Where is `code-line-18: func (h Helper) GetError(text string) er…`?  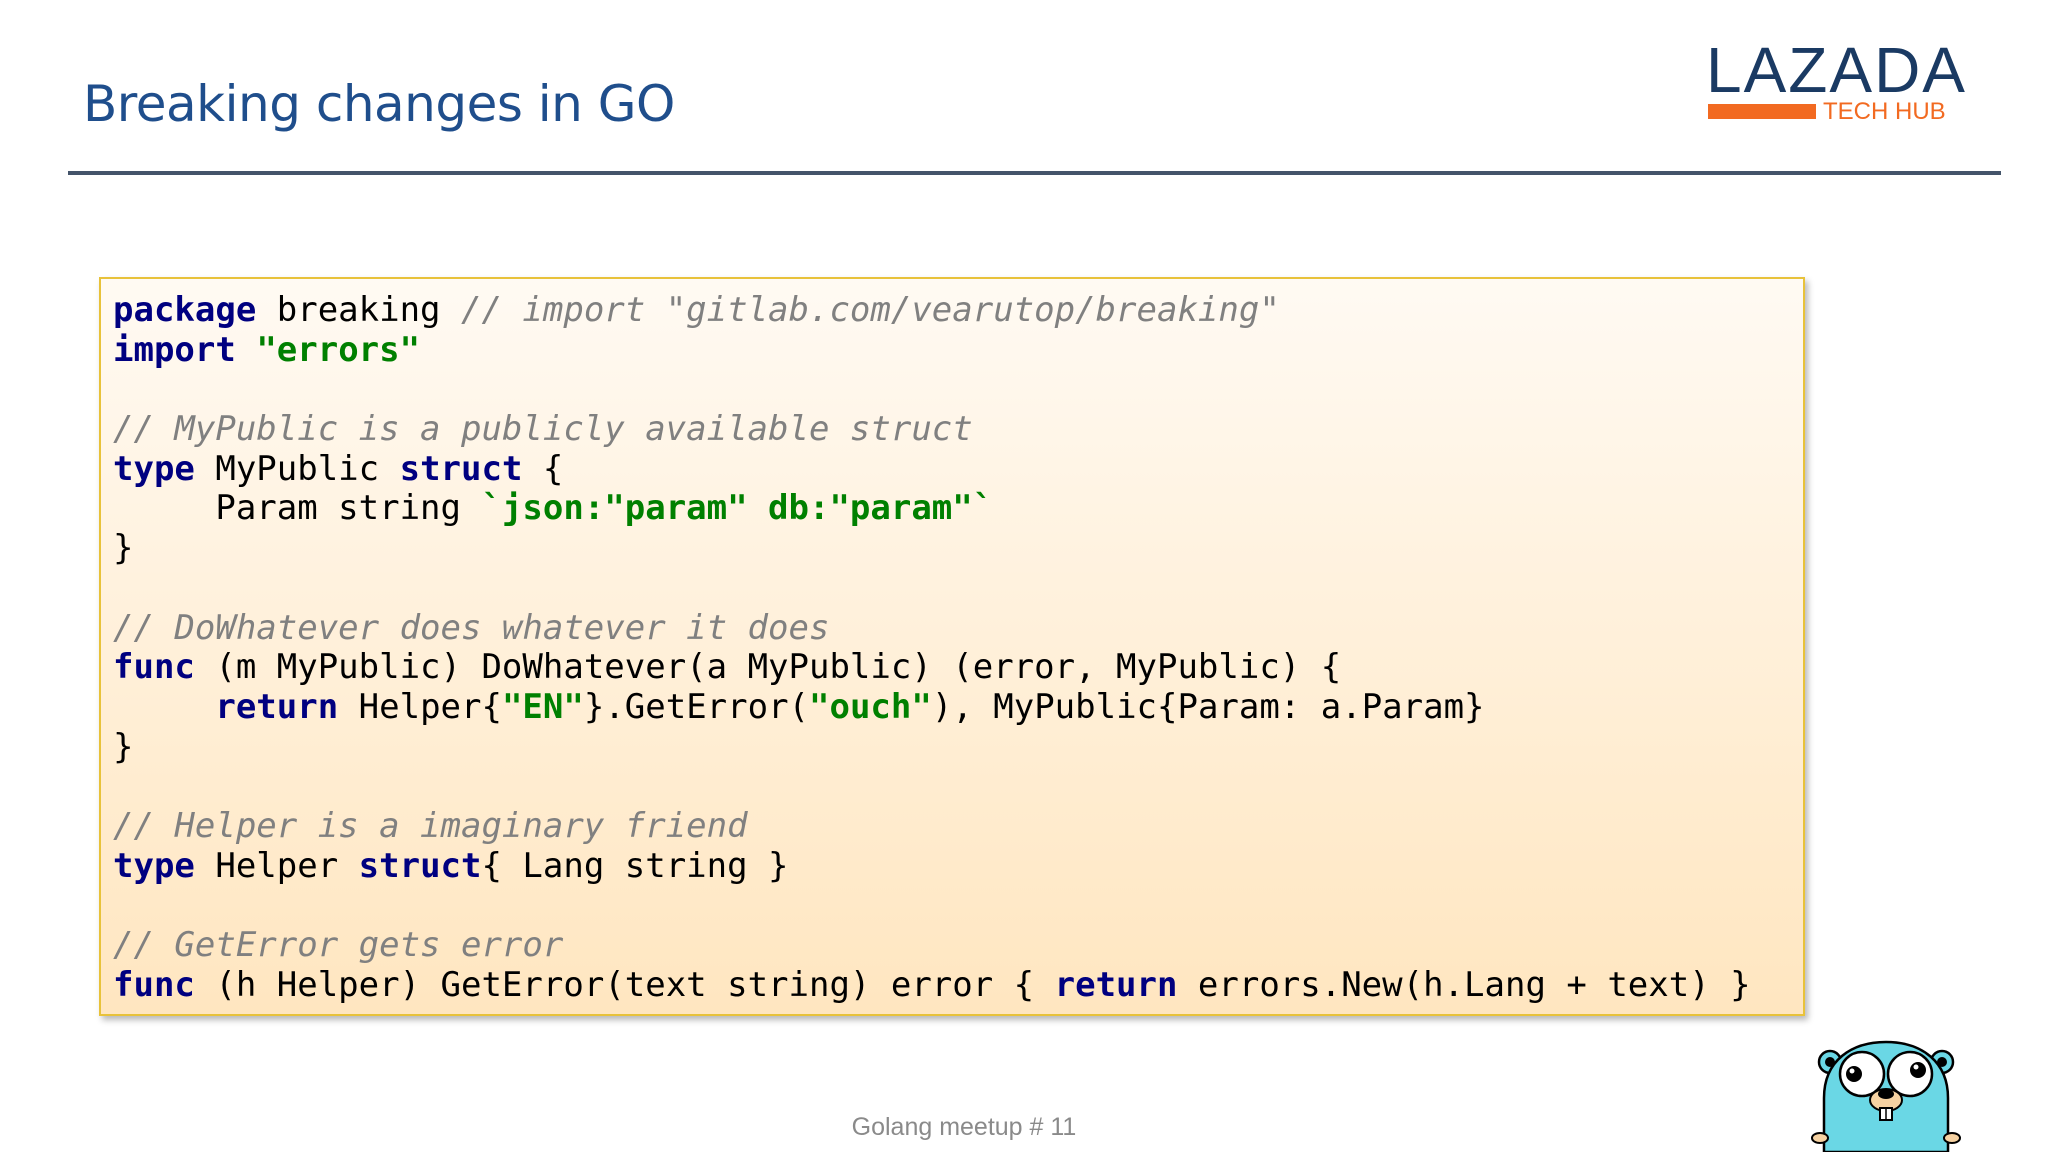
code-line-18: func (h Helper) GetError(text string) er… is located at coordinates (932, 985).